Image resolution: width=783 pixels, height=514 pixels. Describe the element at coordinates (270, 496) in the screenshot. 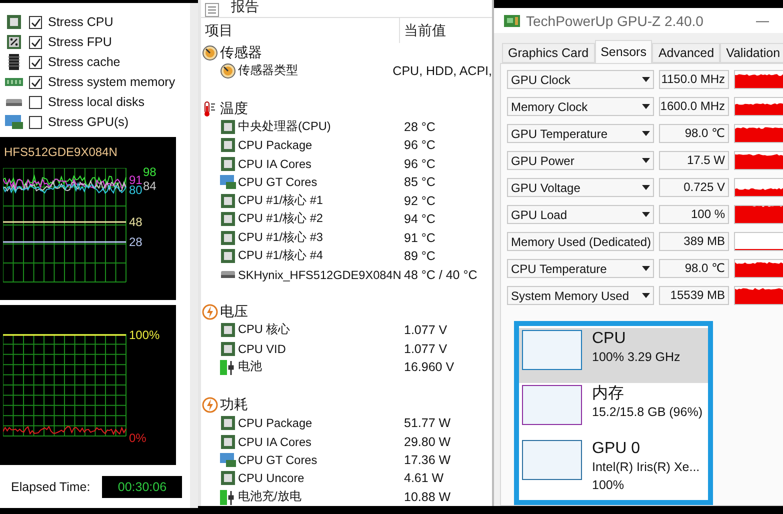

I see `sensor-name: 电池充/放电` at that location.